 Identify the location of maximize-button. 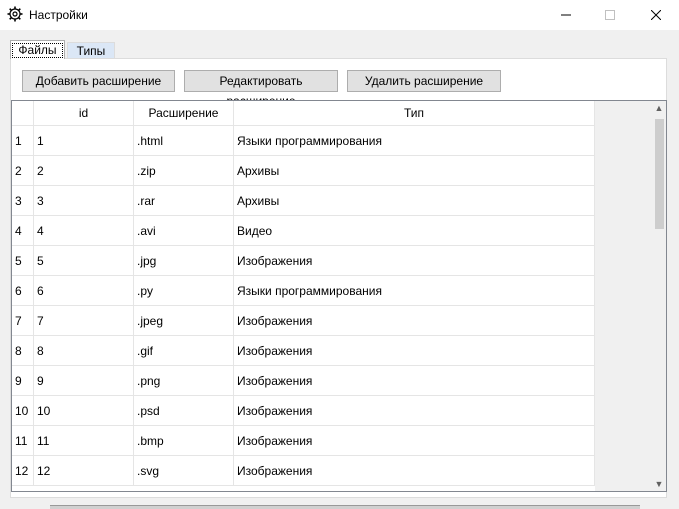
(610, 15).